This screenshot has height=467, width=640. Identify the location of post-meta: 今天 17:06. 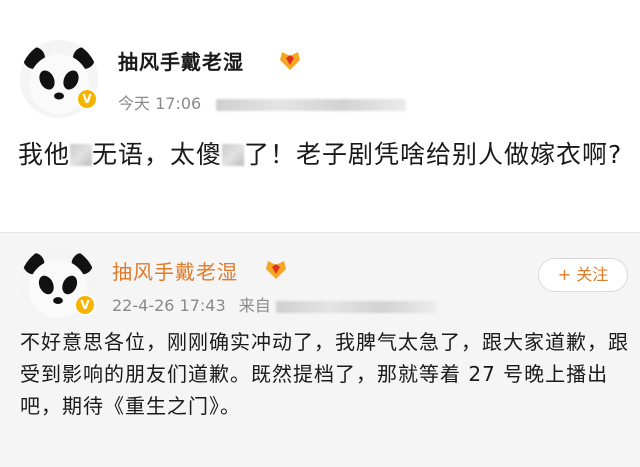
(262, 102).